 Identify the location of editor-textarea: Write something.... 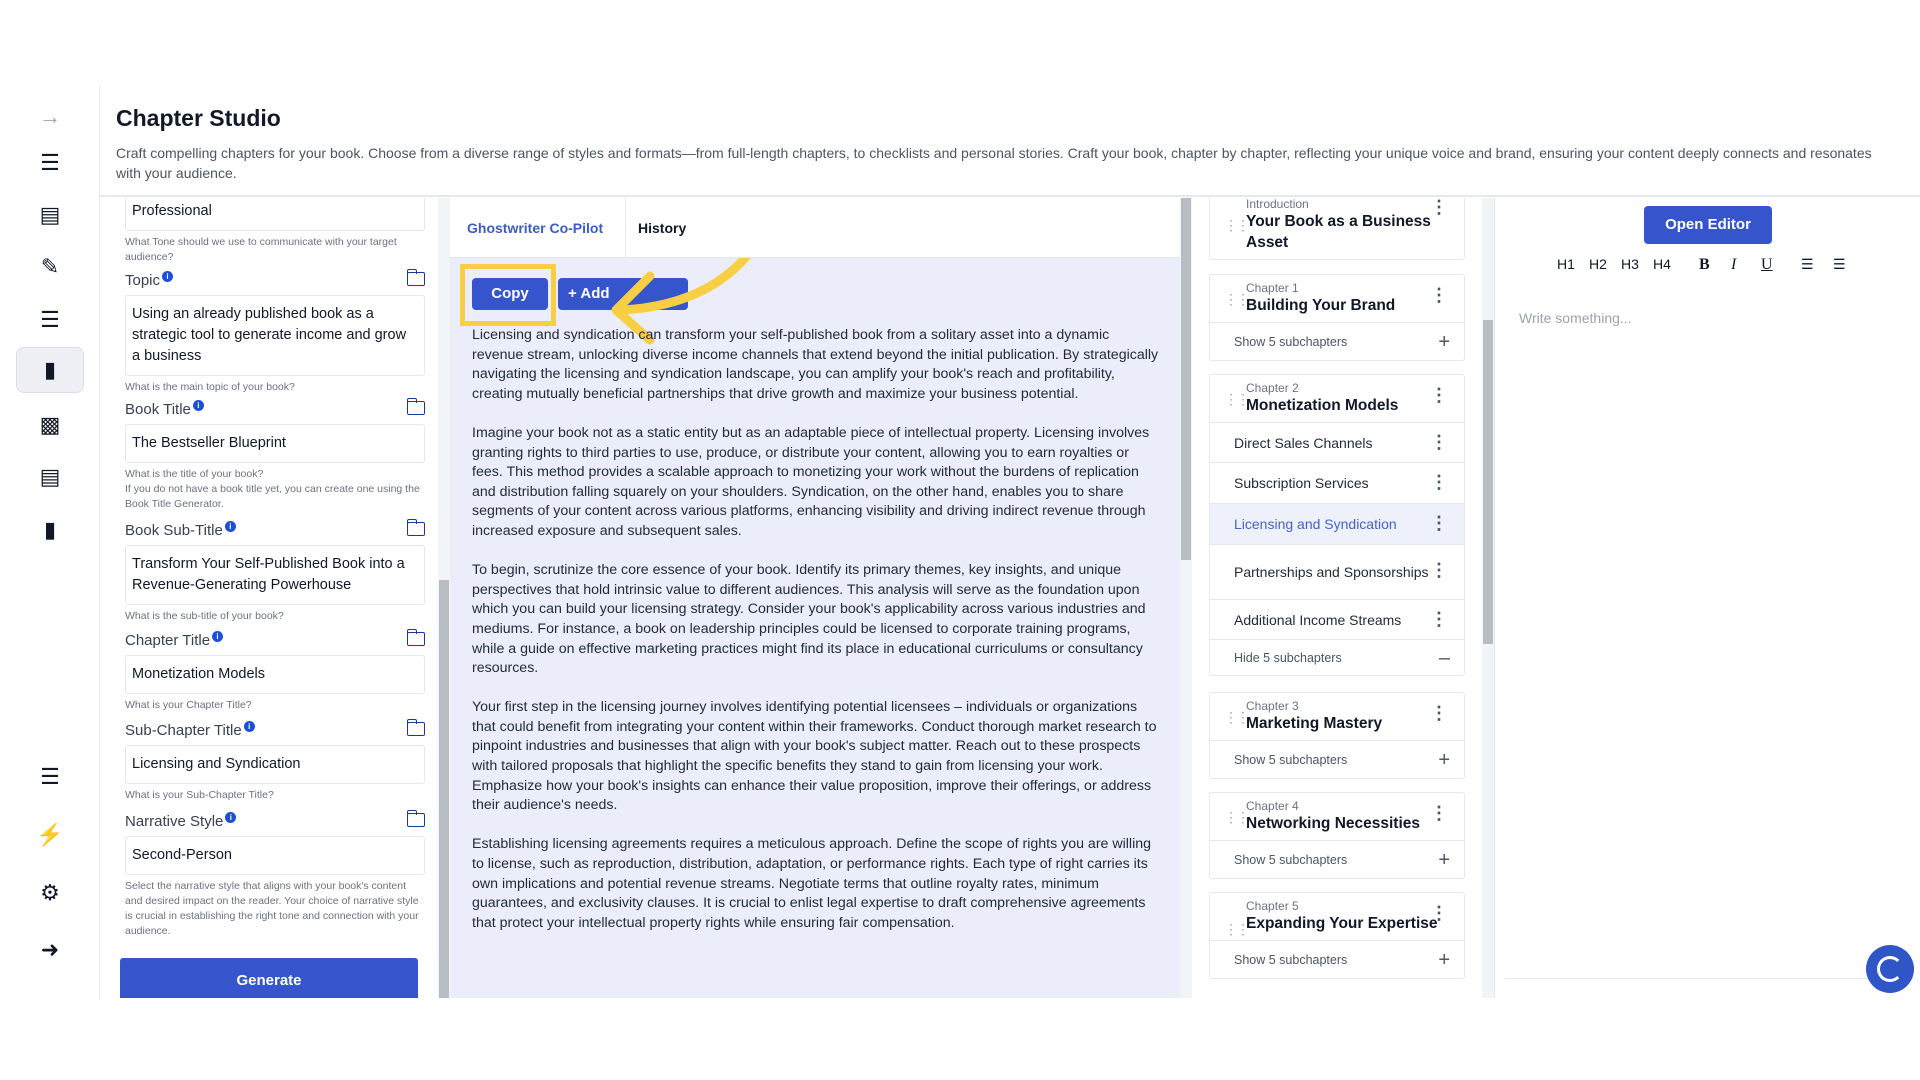
(1575, 318).